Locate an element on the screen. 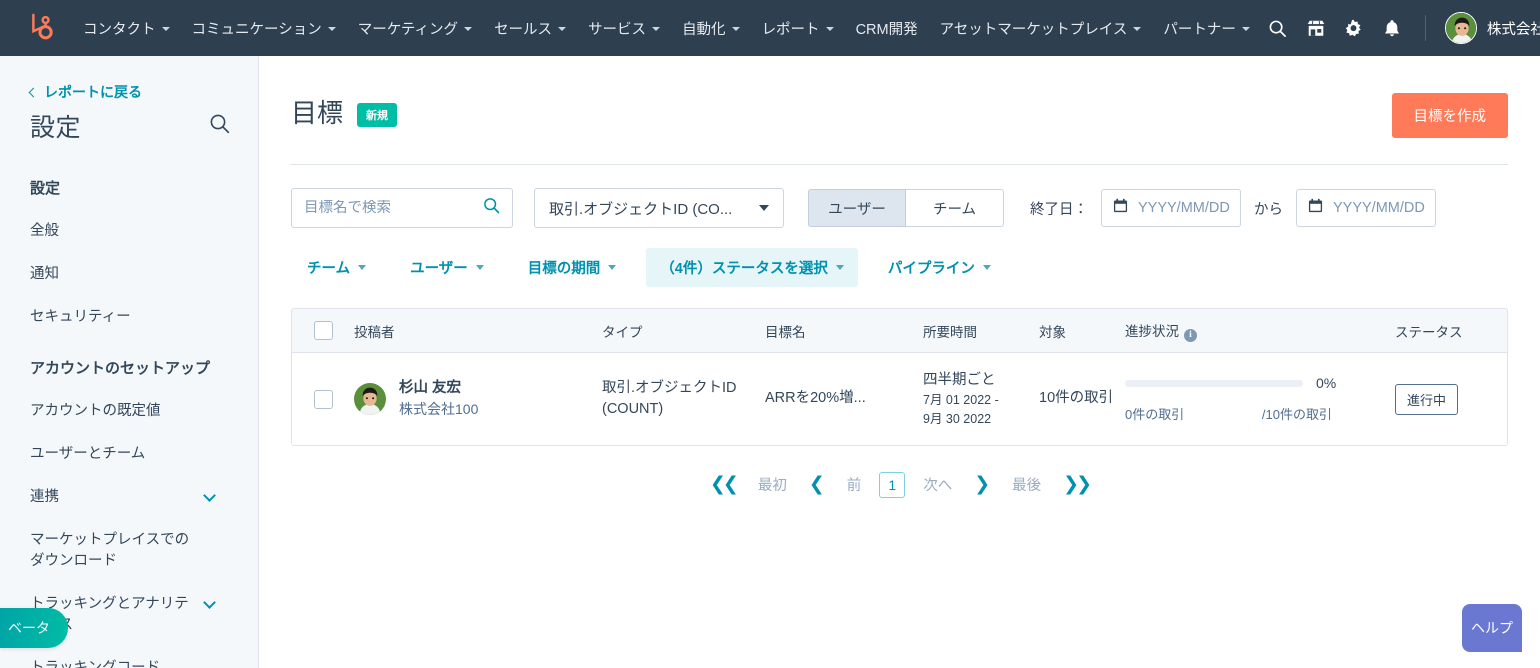 Image resolution: width=1540 pixels, height=668 pixels. header-author: 投稿者 is located at coordinates (374, 332).